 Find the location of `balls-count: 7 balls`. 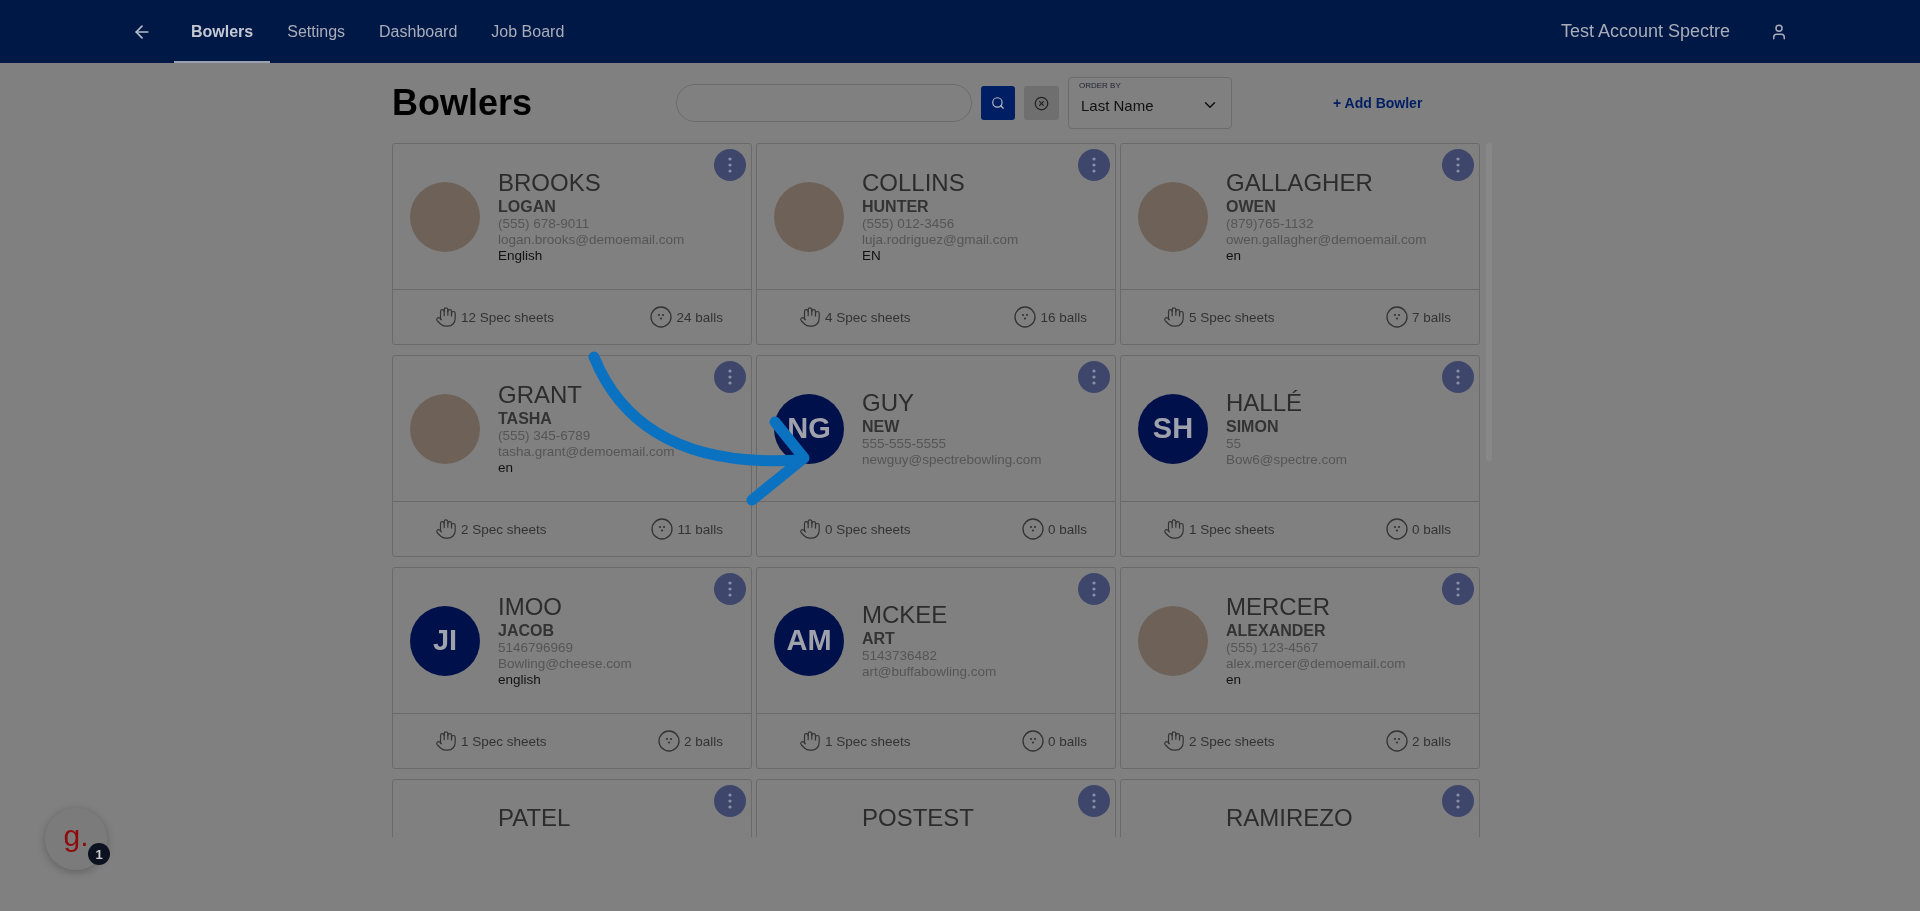

balls-count: 7 balls is located at coordinates (1431, 317).